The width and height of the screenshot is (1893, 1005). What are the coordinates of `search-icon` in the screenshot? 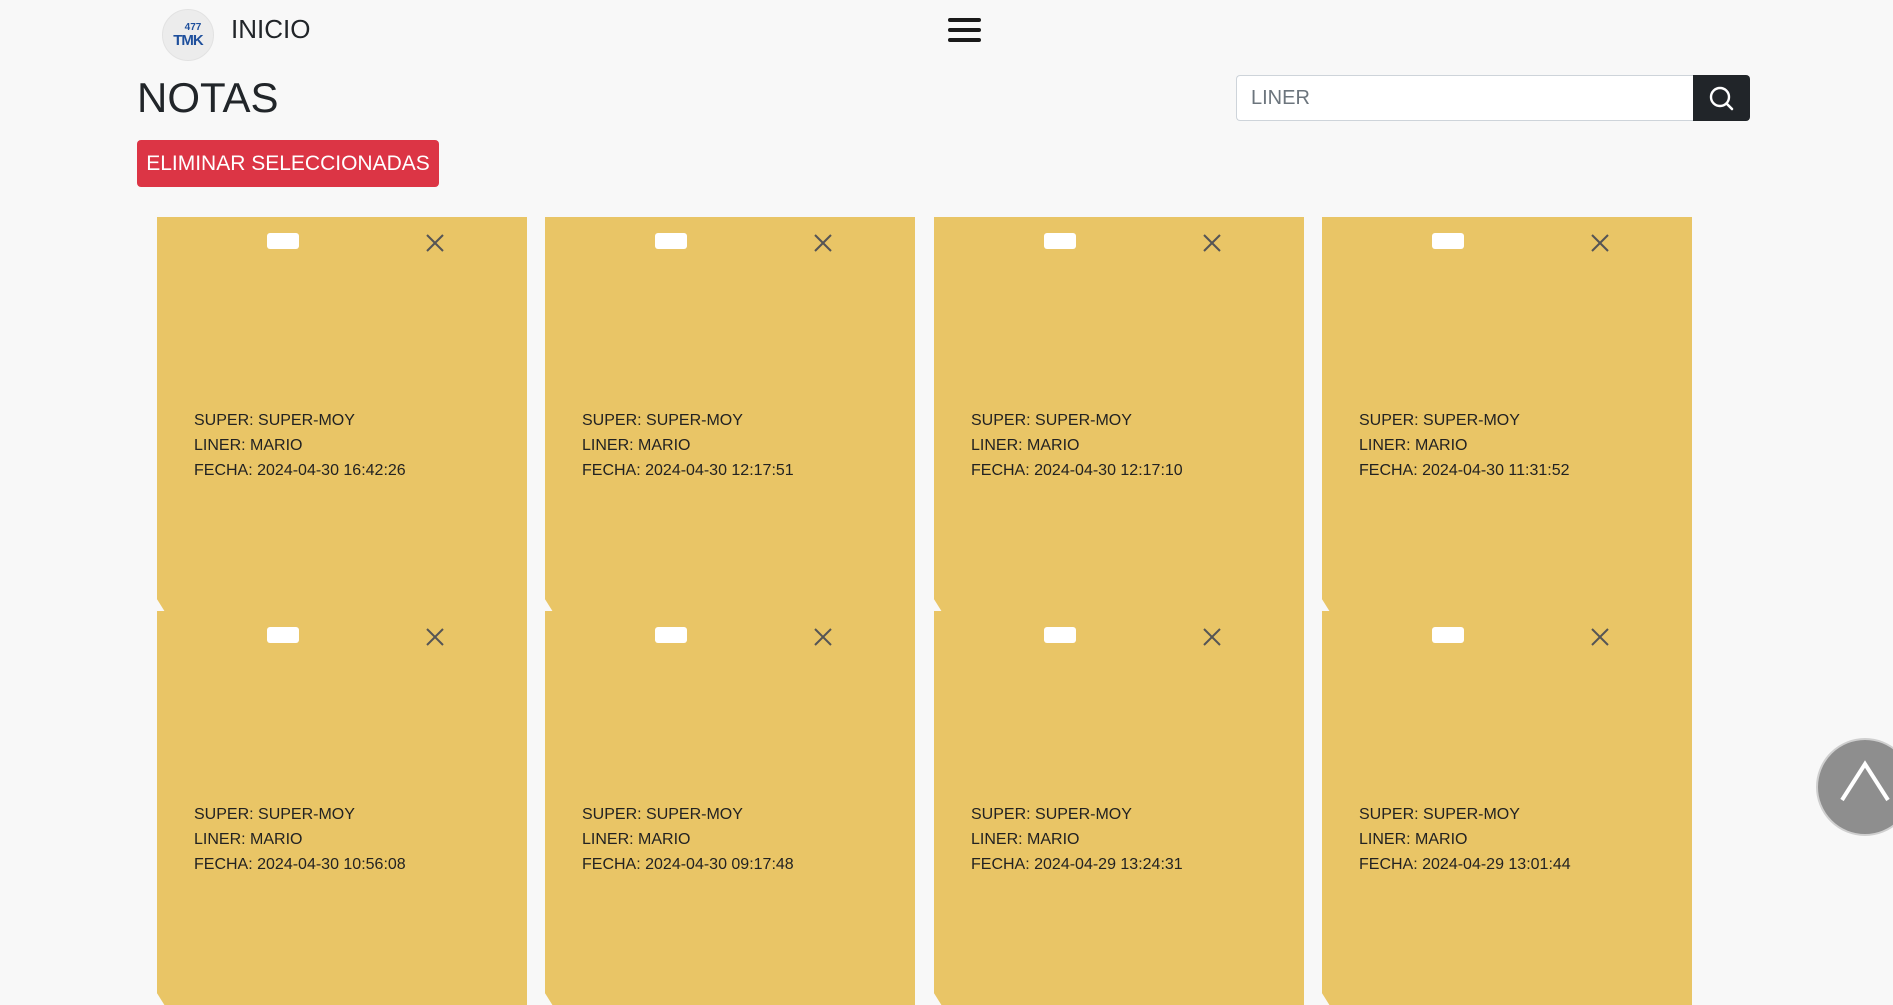 It's located at (1721, 98).